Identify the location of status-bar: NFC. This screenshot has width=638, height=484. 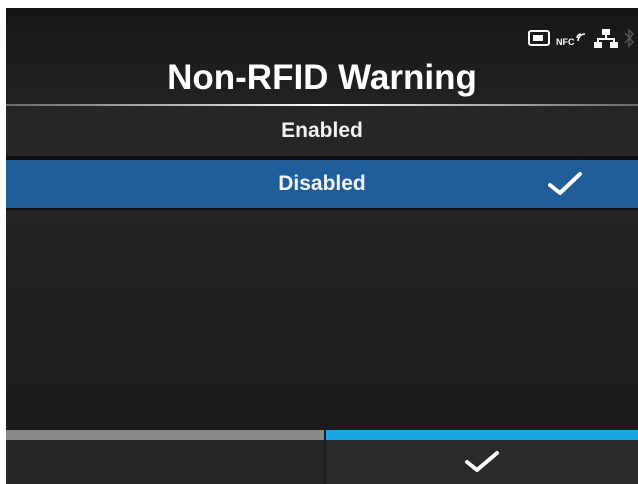
(581, 38).